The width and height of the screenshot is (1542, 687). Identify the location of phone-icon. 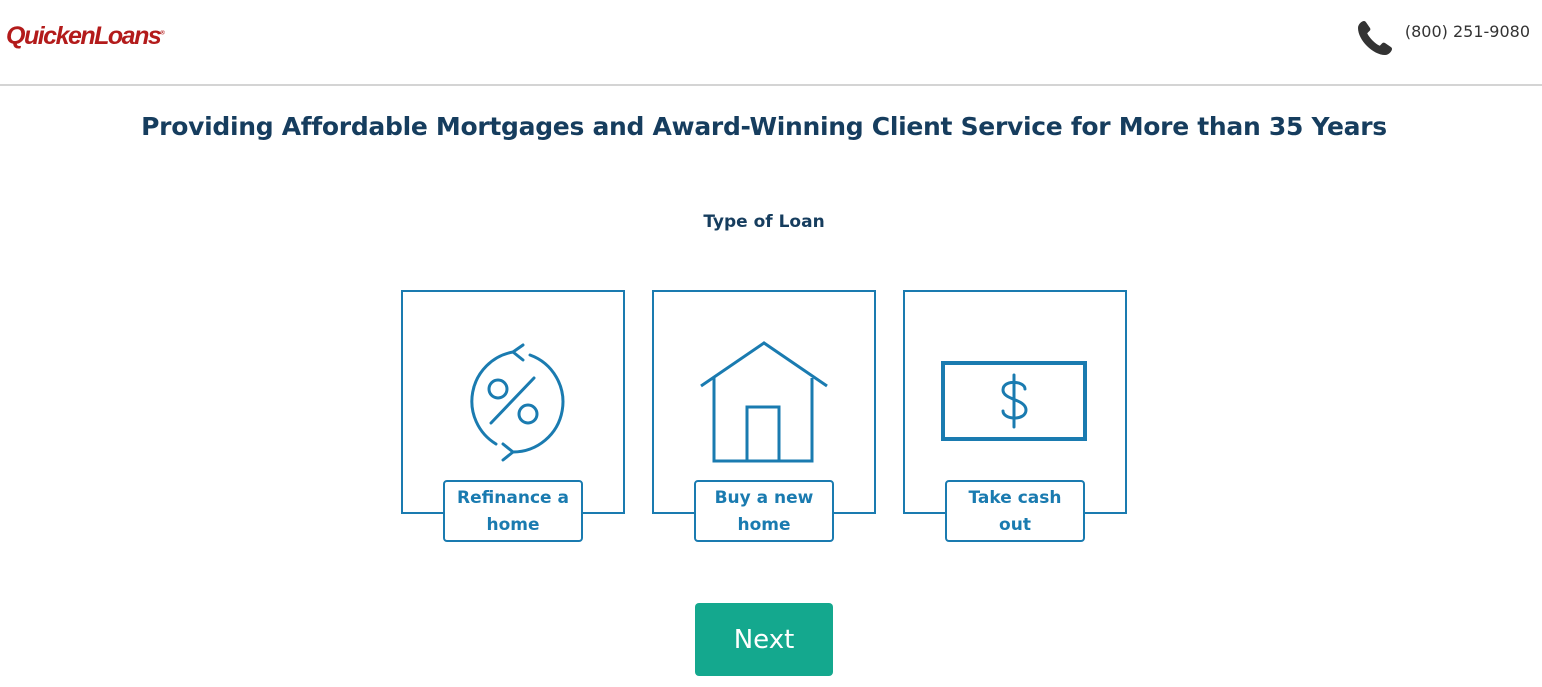
(1374, 38).